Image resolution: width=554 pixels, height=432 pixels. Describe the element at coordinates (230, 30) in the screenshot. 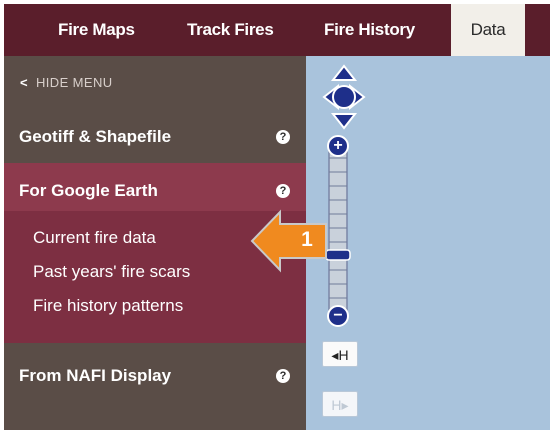

I see `tab-track-fires: Track Fires` at that location.